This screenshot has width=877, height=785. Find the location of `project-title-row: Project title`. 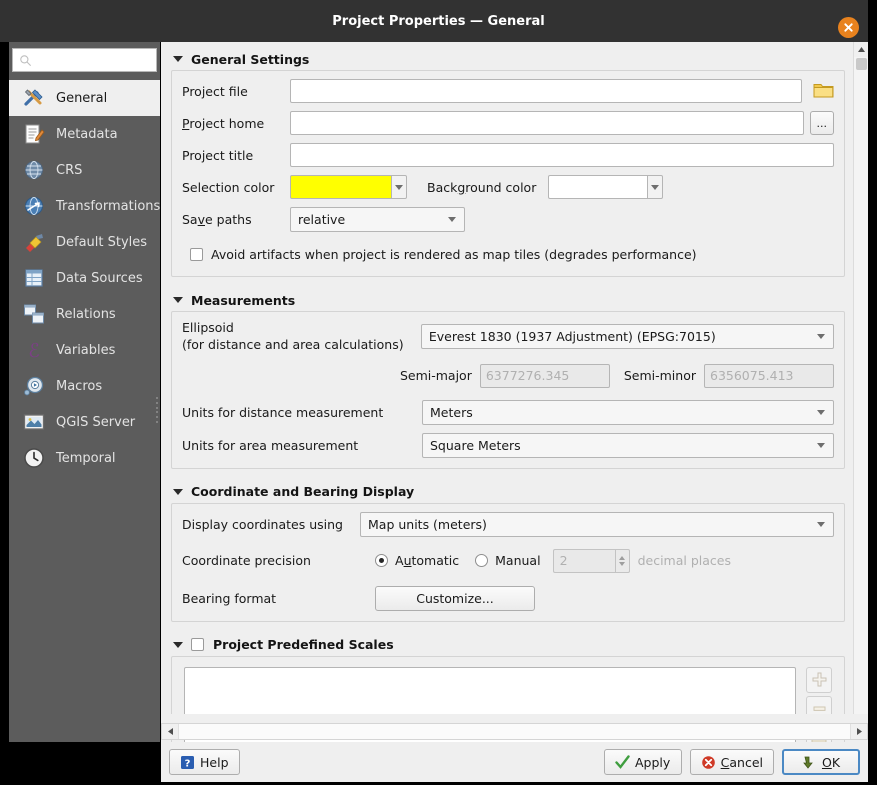

project-title-row: Project title is located at coordinates (508, 155).